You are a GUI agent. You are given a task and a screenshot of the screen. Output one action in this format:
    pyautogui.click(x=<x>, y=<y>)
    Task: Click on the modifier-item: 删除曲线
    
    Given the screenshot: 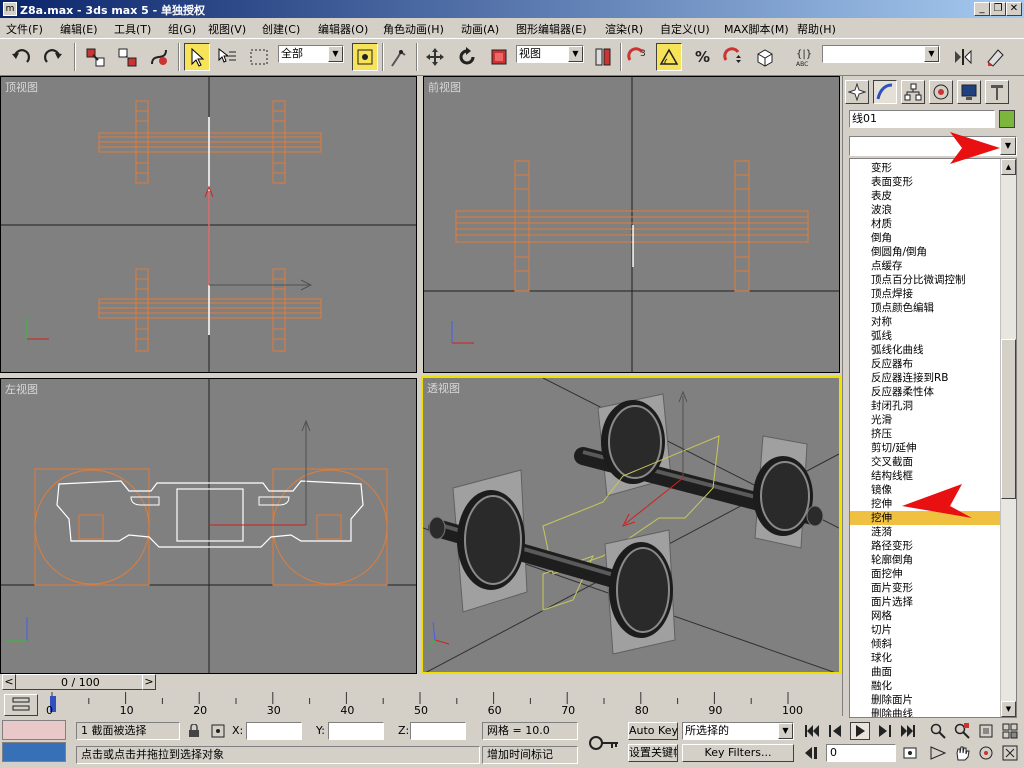 What is the action you would take?
    pyautogui.click(x=925, y=712)
    